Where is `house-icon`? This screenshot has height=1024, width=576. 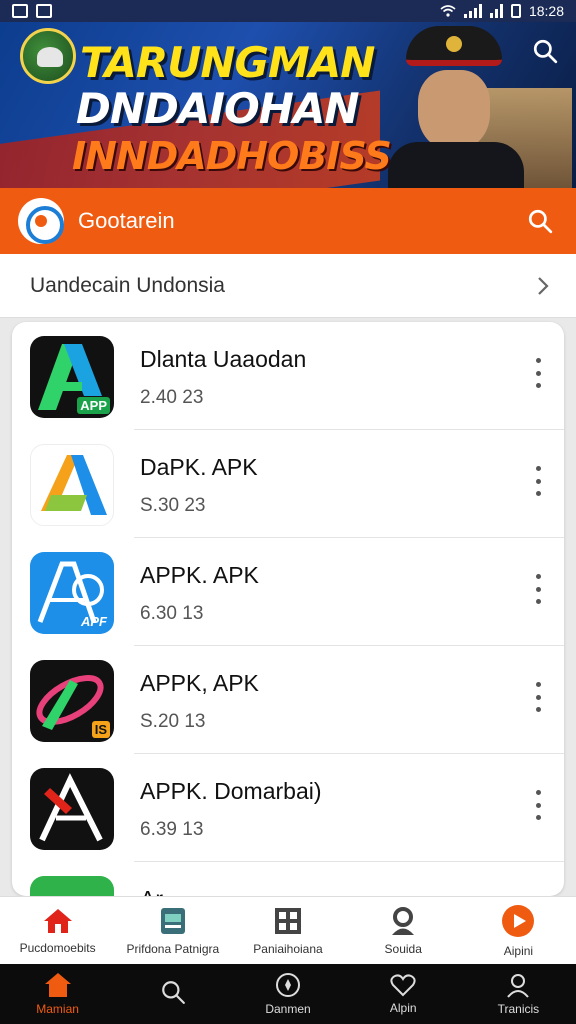
house-icon is located at coordinates (57, 920).